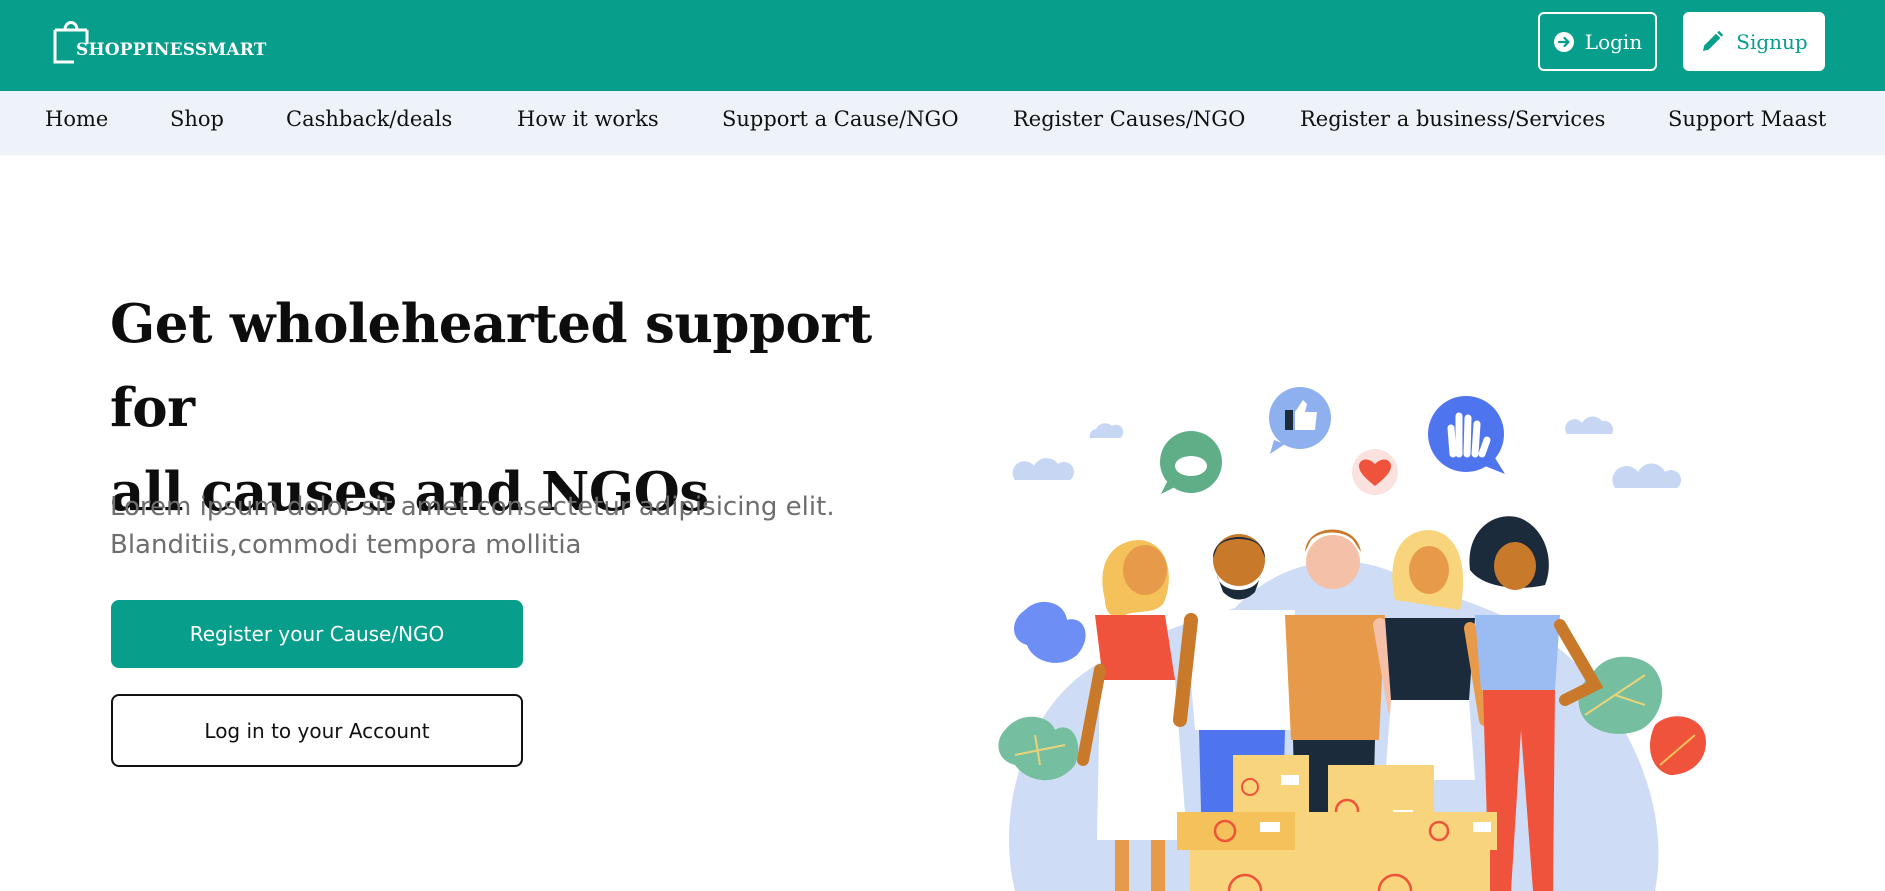 The height and width of the screenshot is (891, 1885). What do you see at coordinates (1563, 41) in the screenshot?
I see `arrow-circle-right-icon` at bounding box center [1563, 41].